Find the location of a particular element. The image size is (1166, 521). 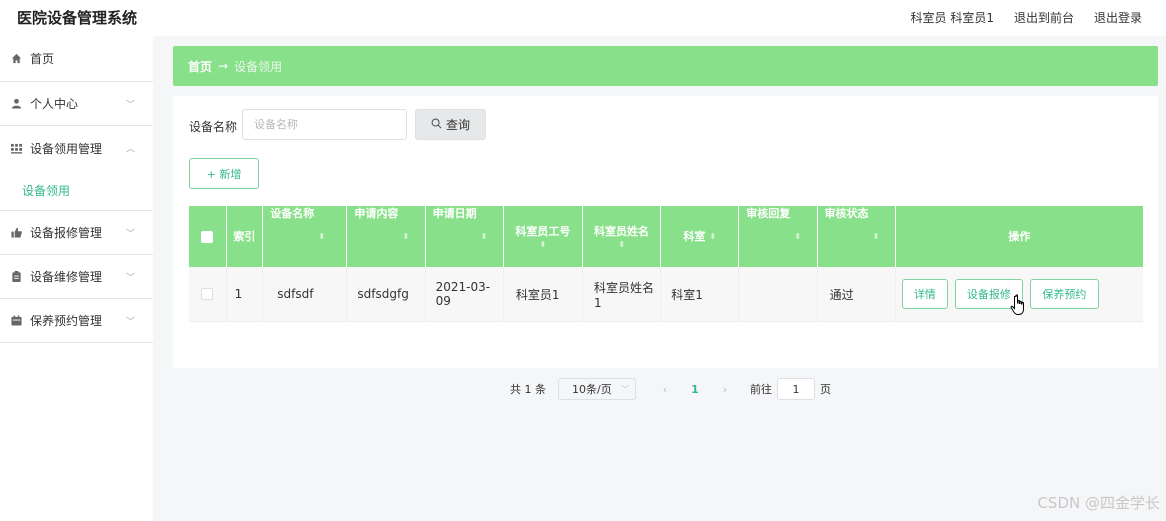

user-icon is located at coordinates (16, 104).